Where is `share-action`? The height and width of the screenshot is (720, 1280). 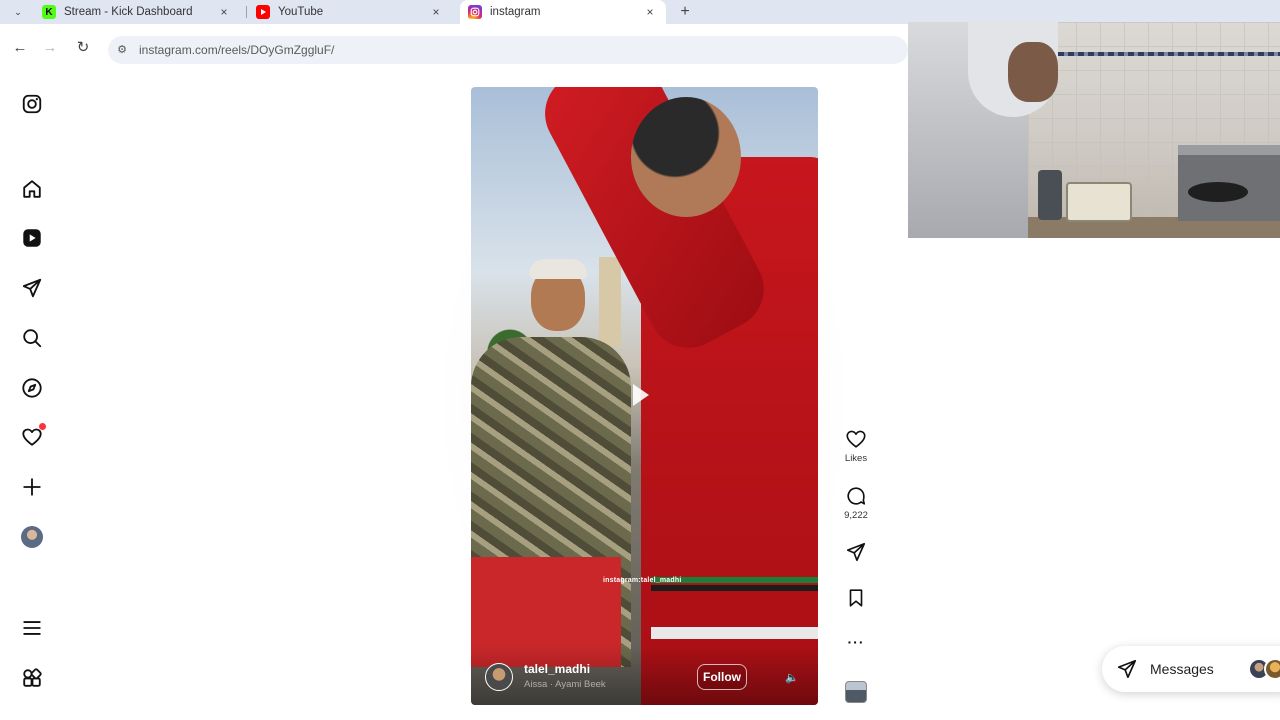
share-action is located at coordinates (856, 552).